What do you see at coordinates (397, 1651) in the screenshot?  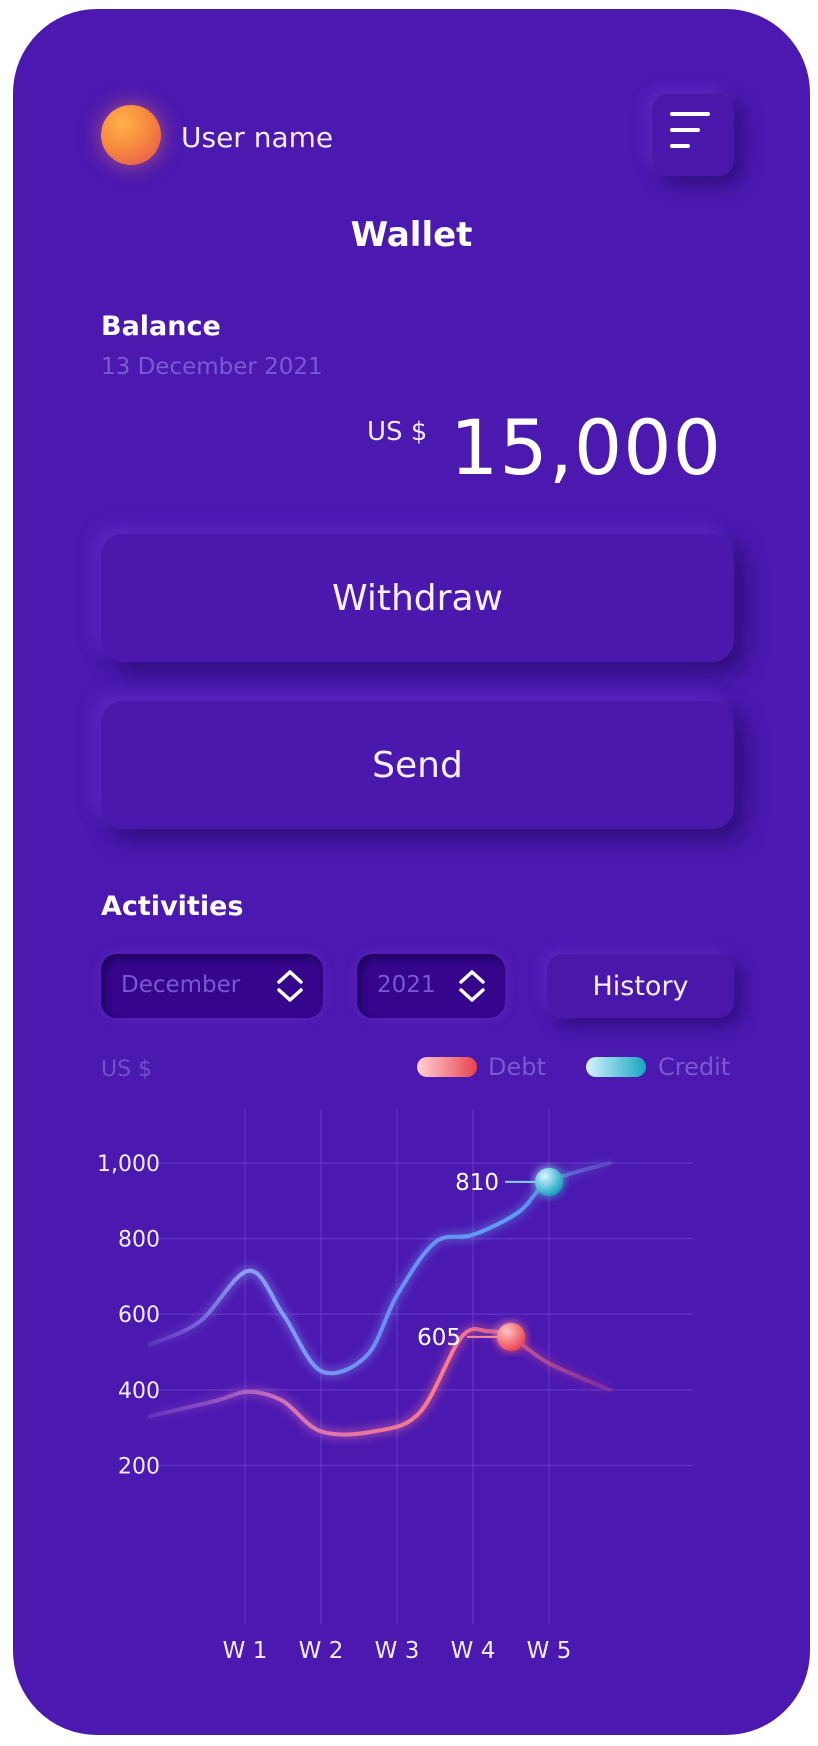 I see `x-tick-label: W 3` at bounding box center [397, 1651].